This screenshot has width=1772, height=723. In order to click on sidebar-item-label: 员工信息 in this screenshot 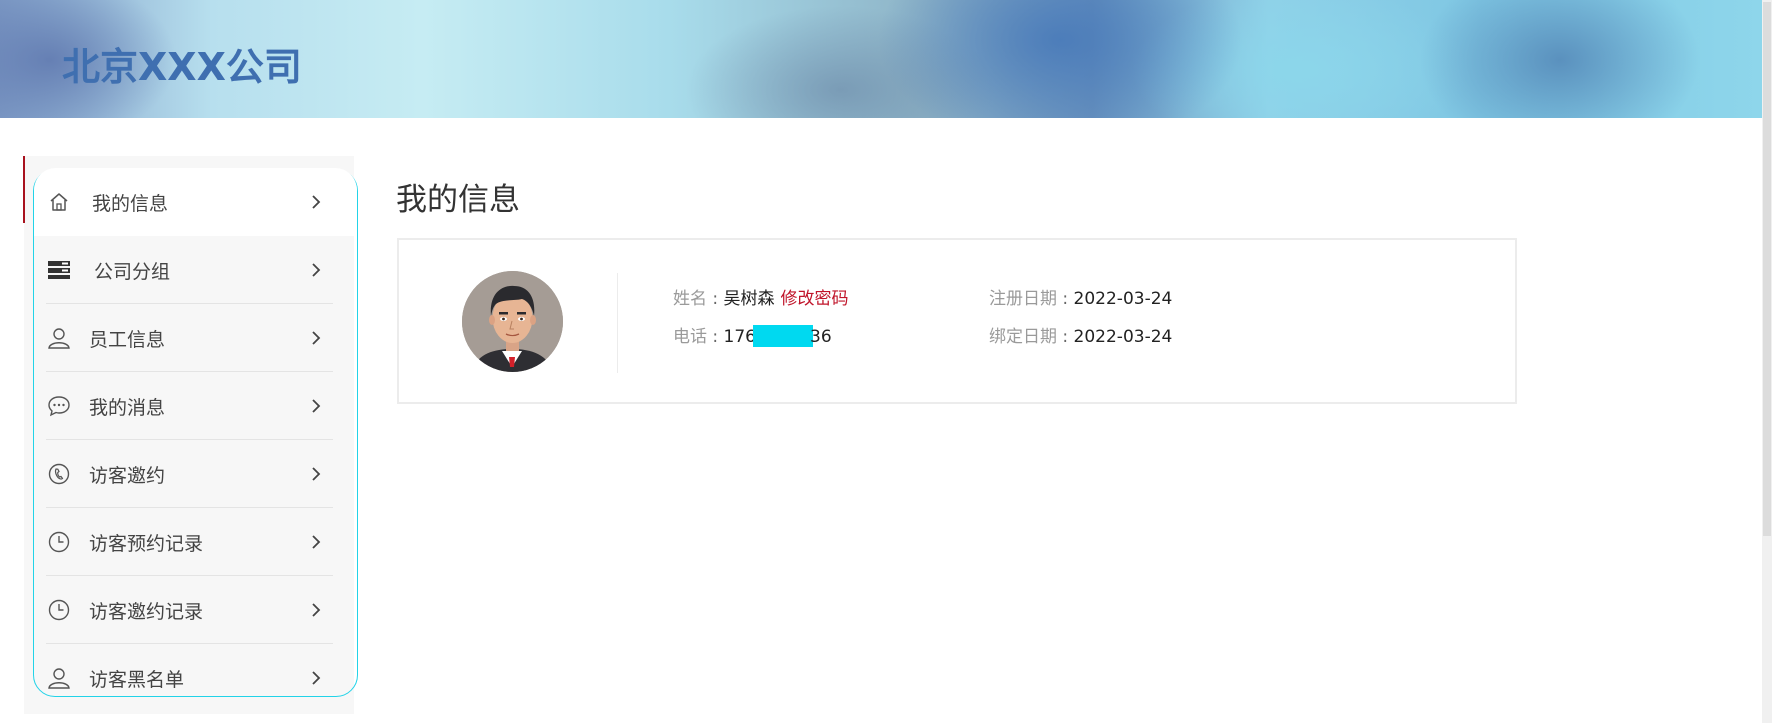, I will do `click(127, 339)`.